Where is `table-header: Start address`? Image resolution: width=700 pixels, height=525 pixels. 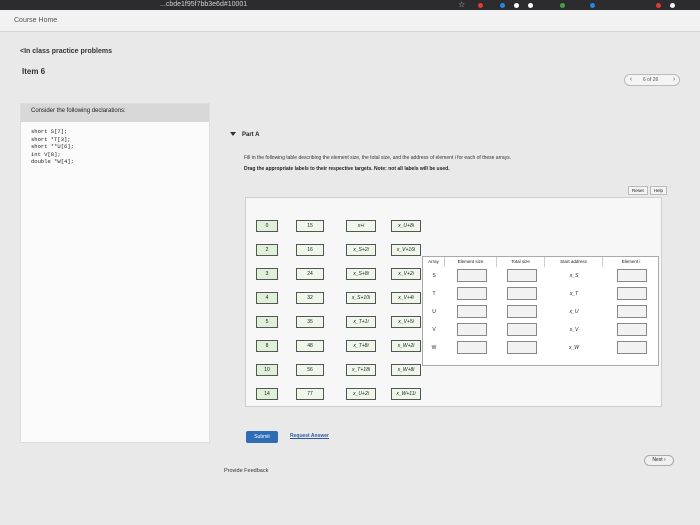
table-header: Start address is located at coordinates (574, 262).